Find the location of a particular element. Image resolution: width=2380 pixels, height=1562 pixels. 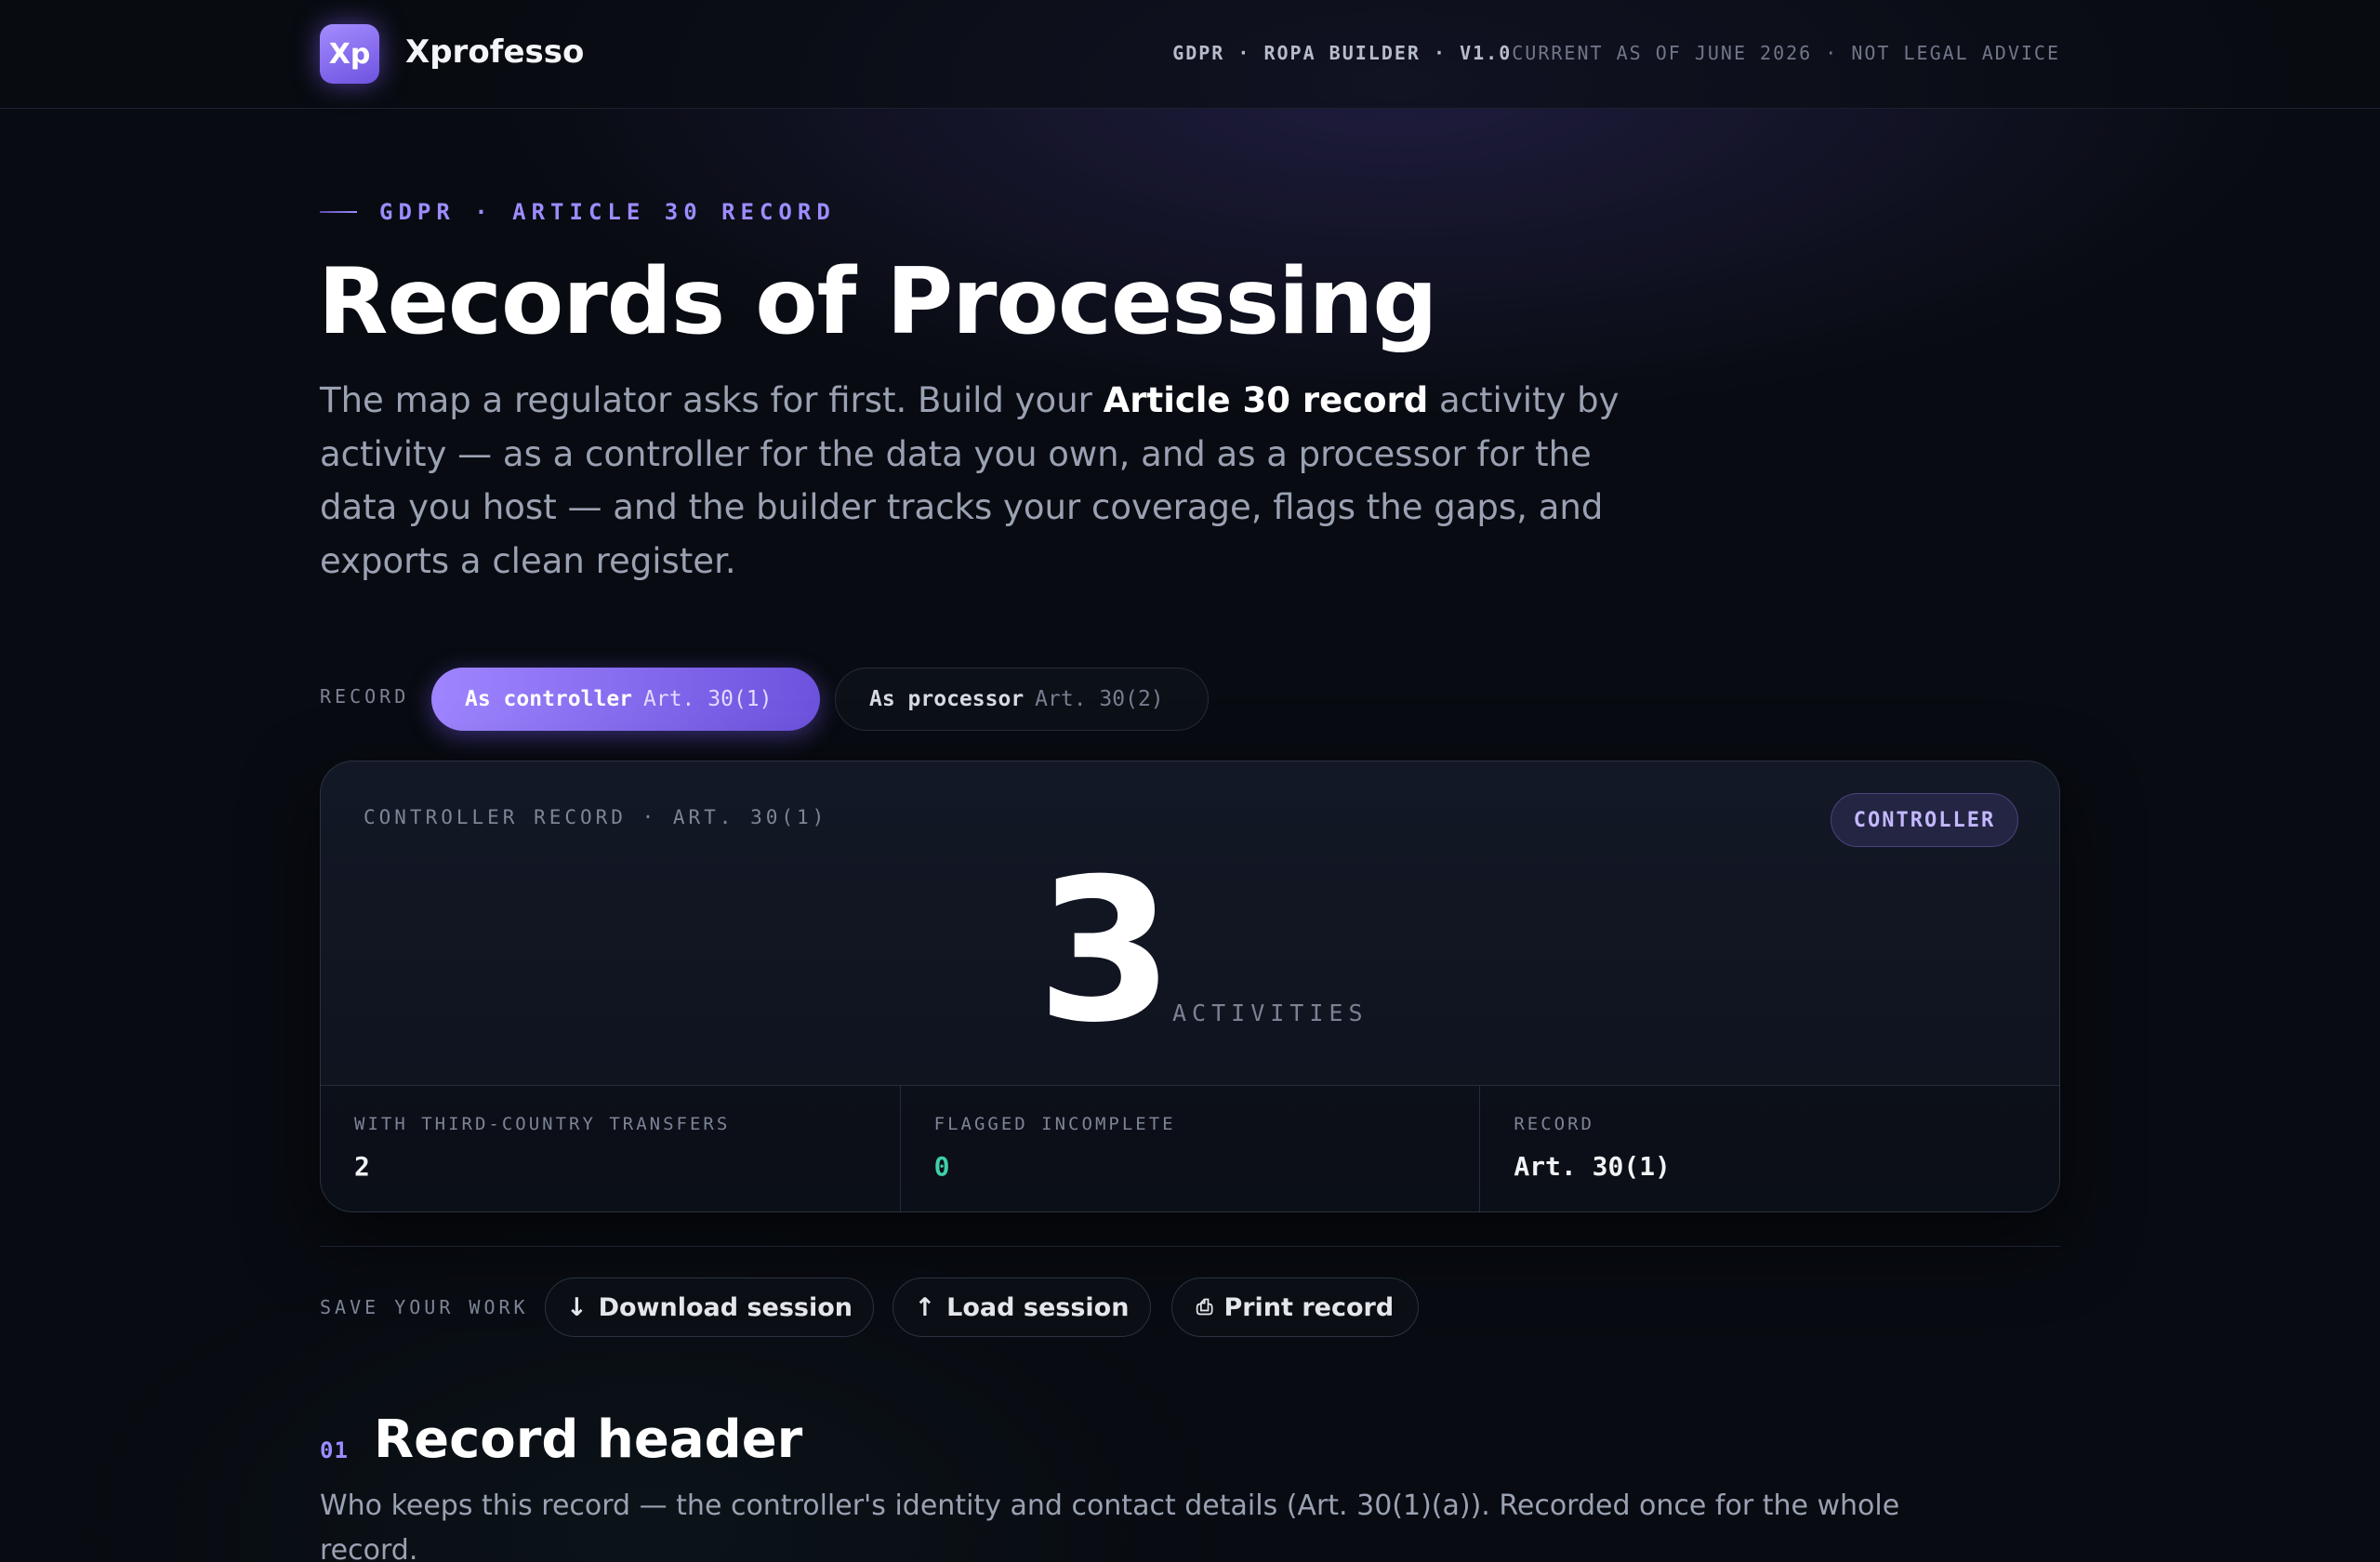

section-divider is located at coordinates (1190, 1246).